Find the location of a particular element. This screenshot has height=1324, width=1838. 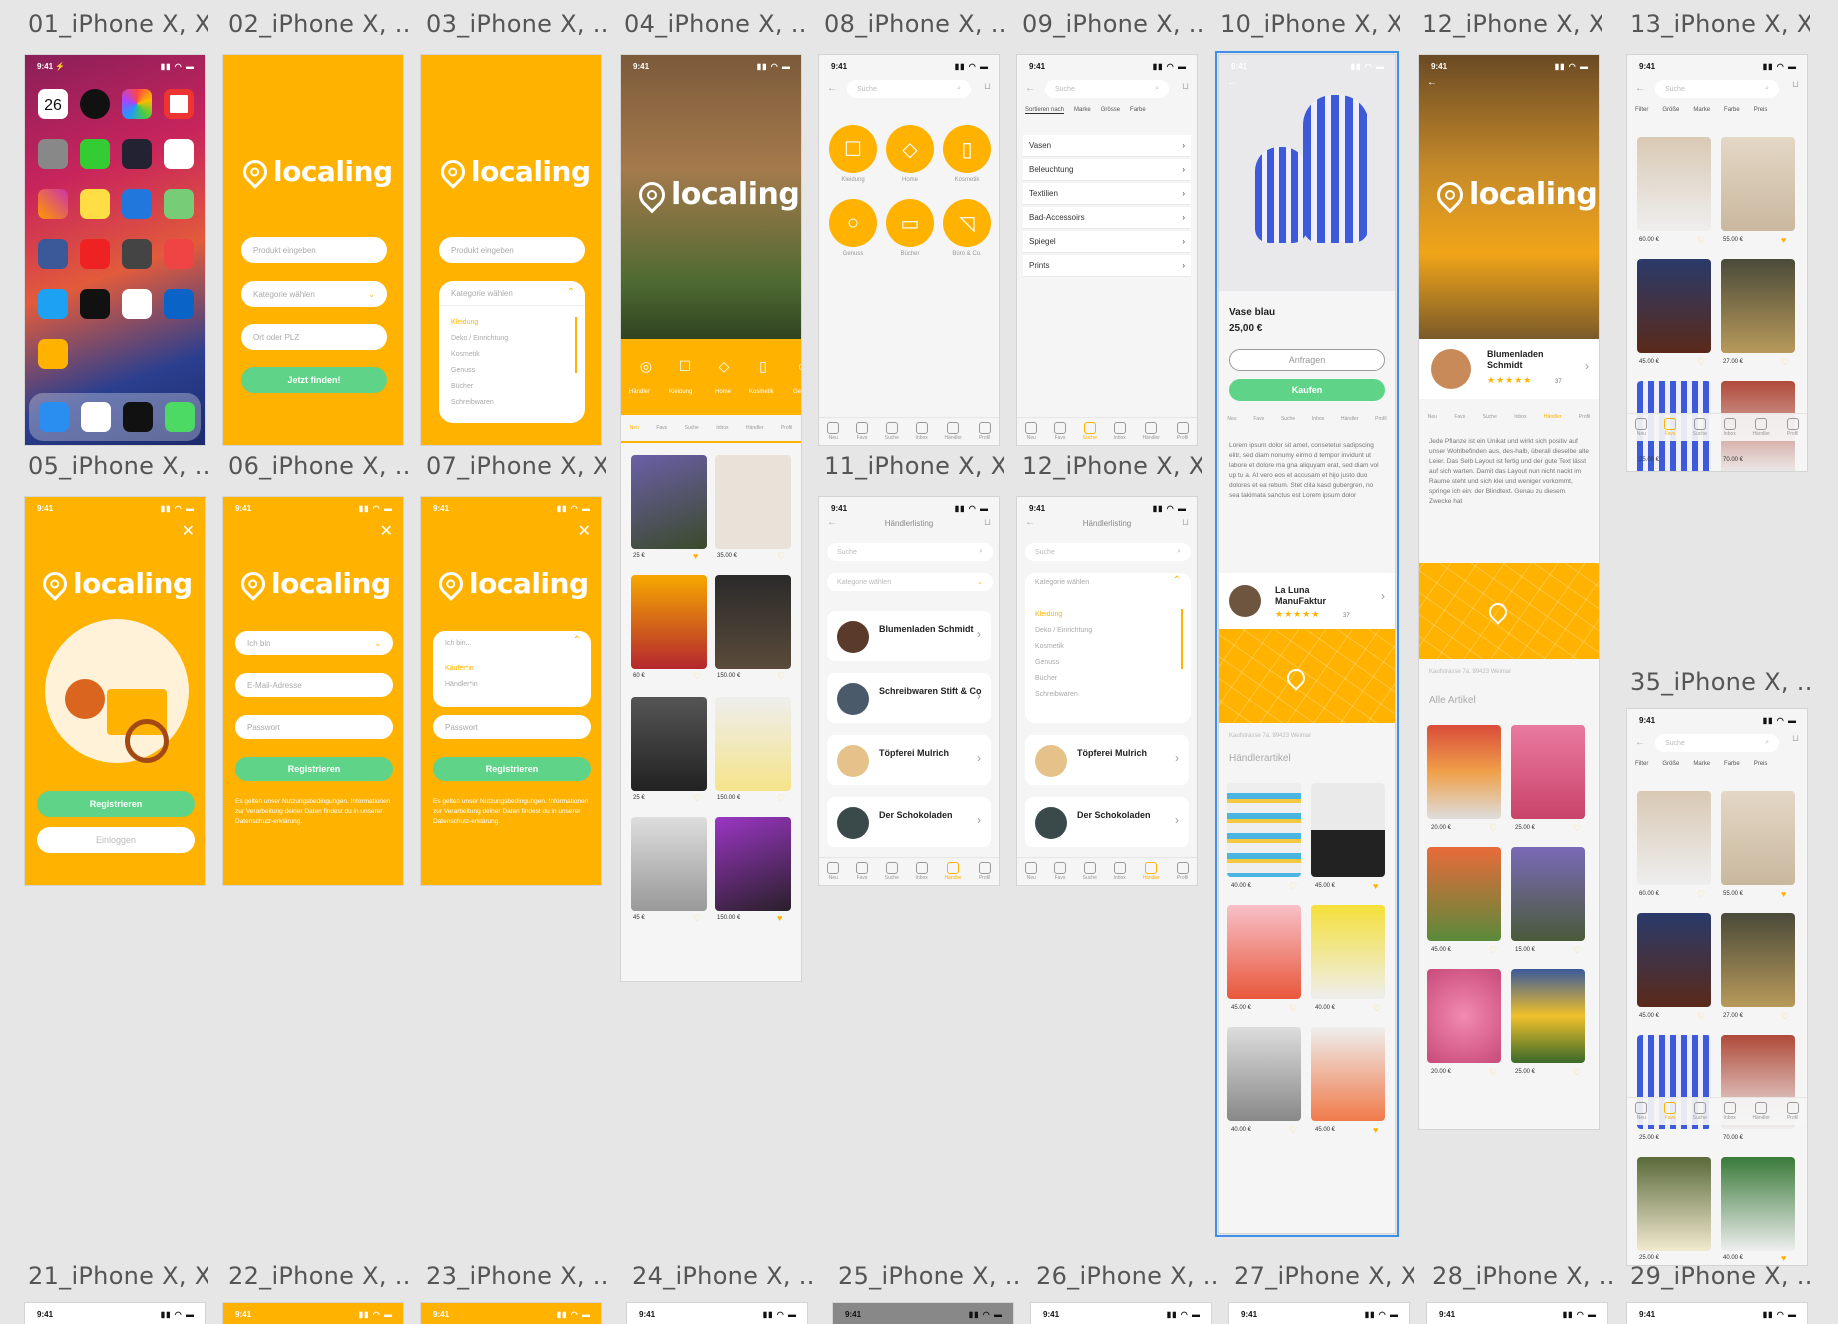

option-genuss: Genuss is located at coordinates (1047, 662).